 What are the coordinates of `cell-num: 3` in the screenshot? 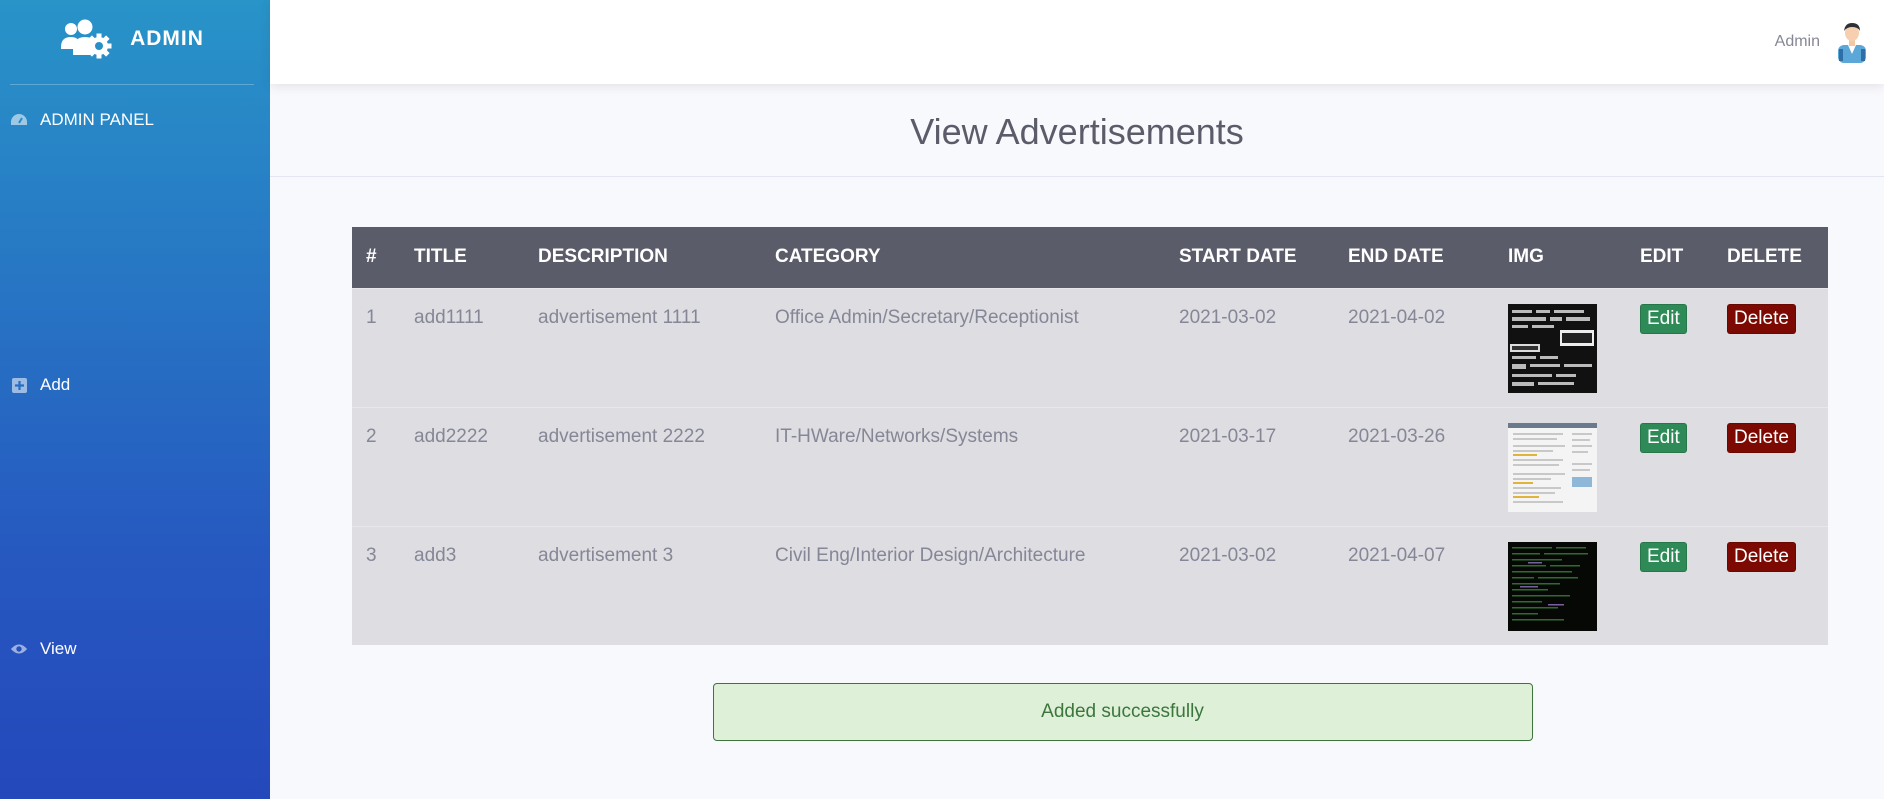 It's located at (371, 555).